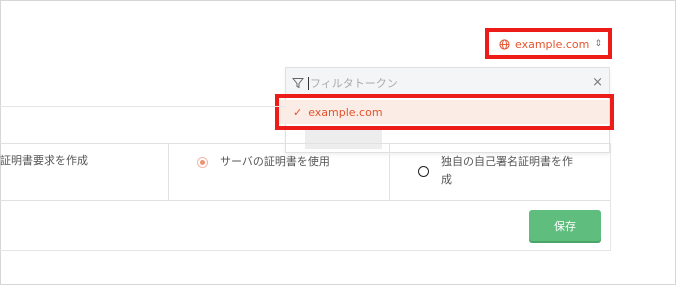 The height and width of the screenshot is (285, 676). What do you see at coordinates (504, 44) in the screenshot?
I see `globe-icon` at bounding box center [504, 44].